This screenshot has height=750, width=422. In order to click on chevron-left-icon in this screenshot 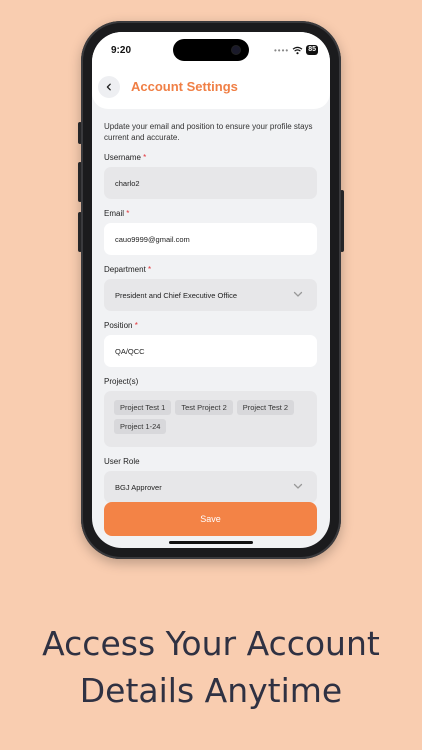, I will do `click(108, 87)`.